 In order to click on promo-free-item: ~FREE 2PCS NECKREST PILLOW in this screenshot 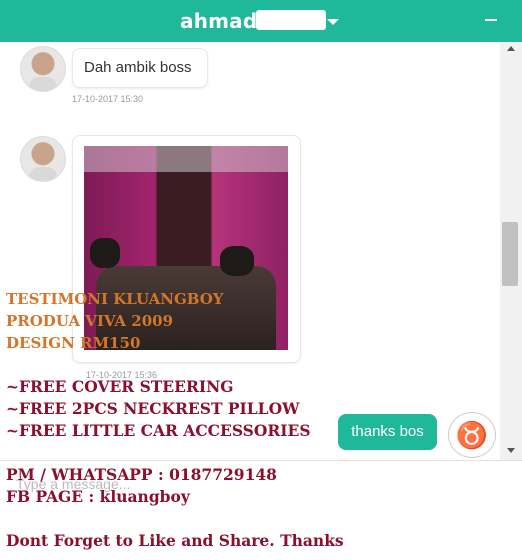, I will do `click(153, 408)`.